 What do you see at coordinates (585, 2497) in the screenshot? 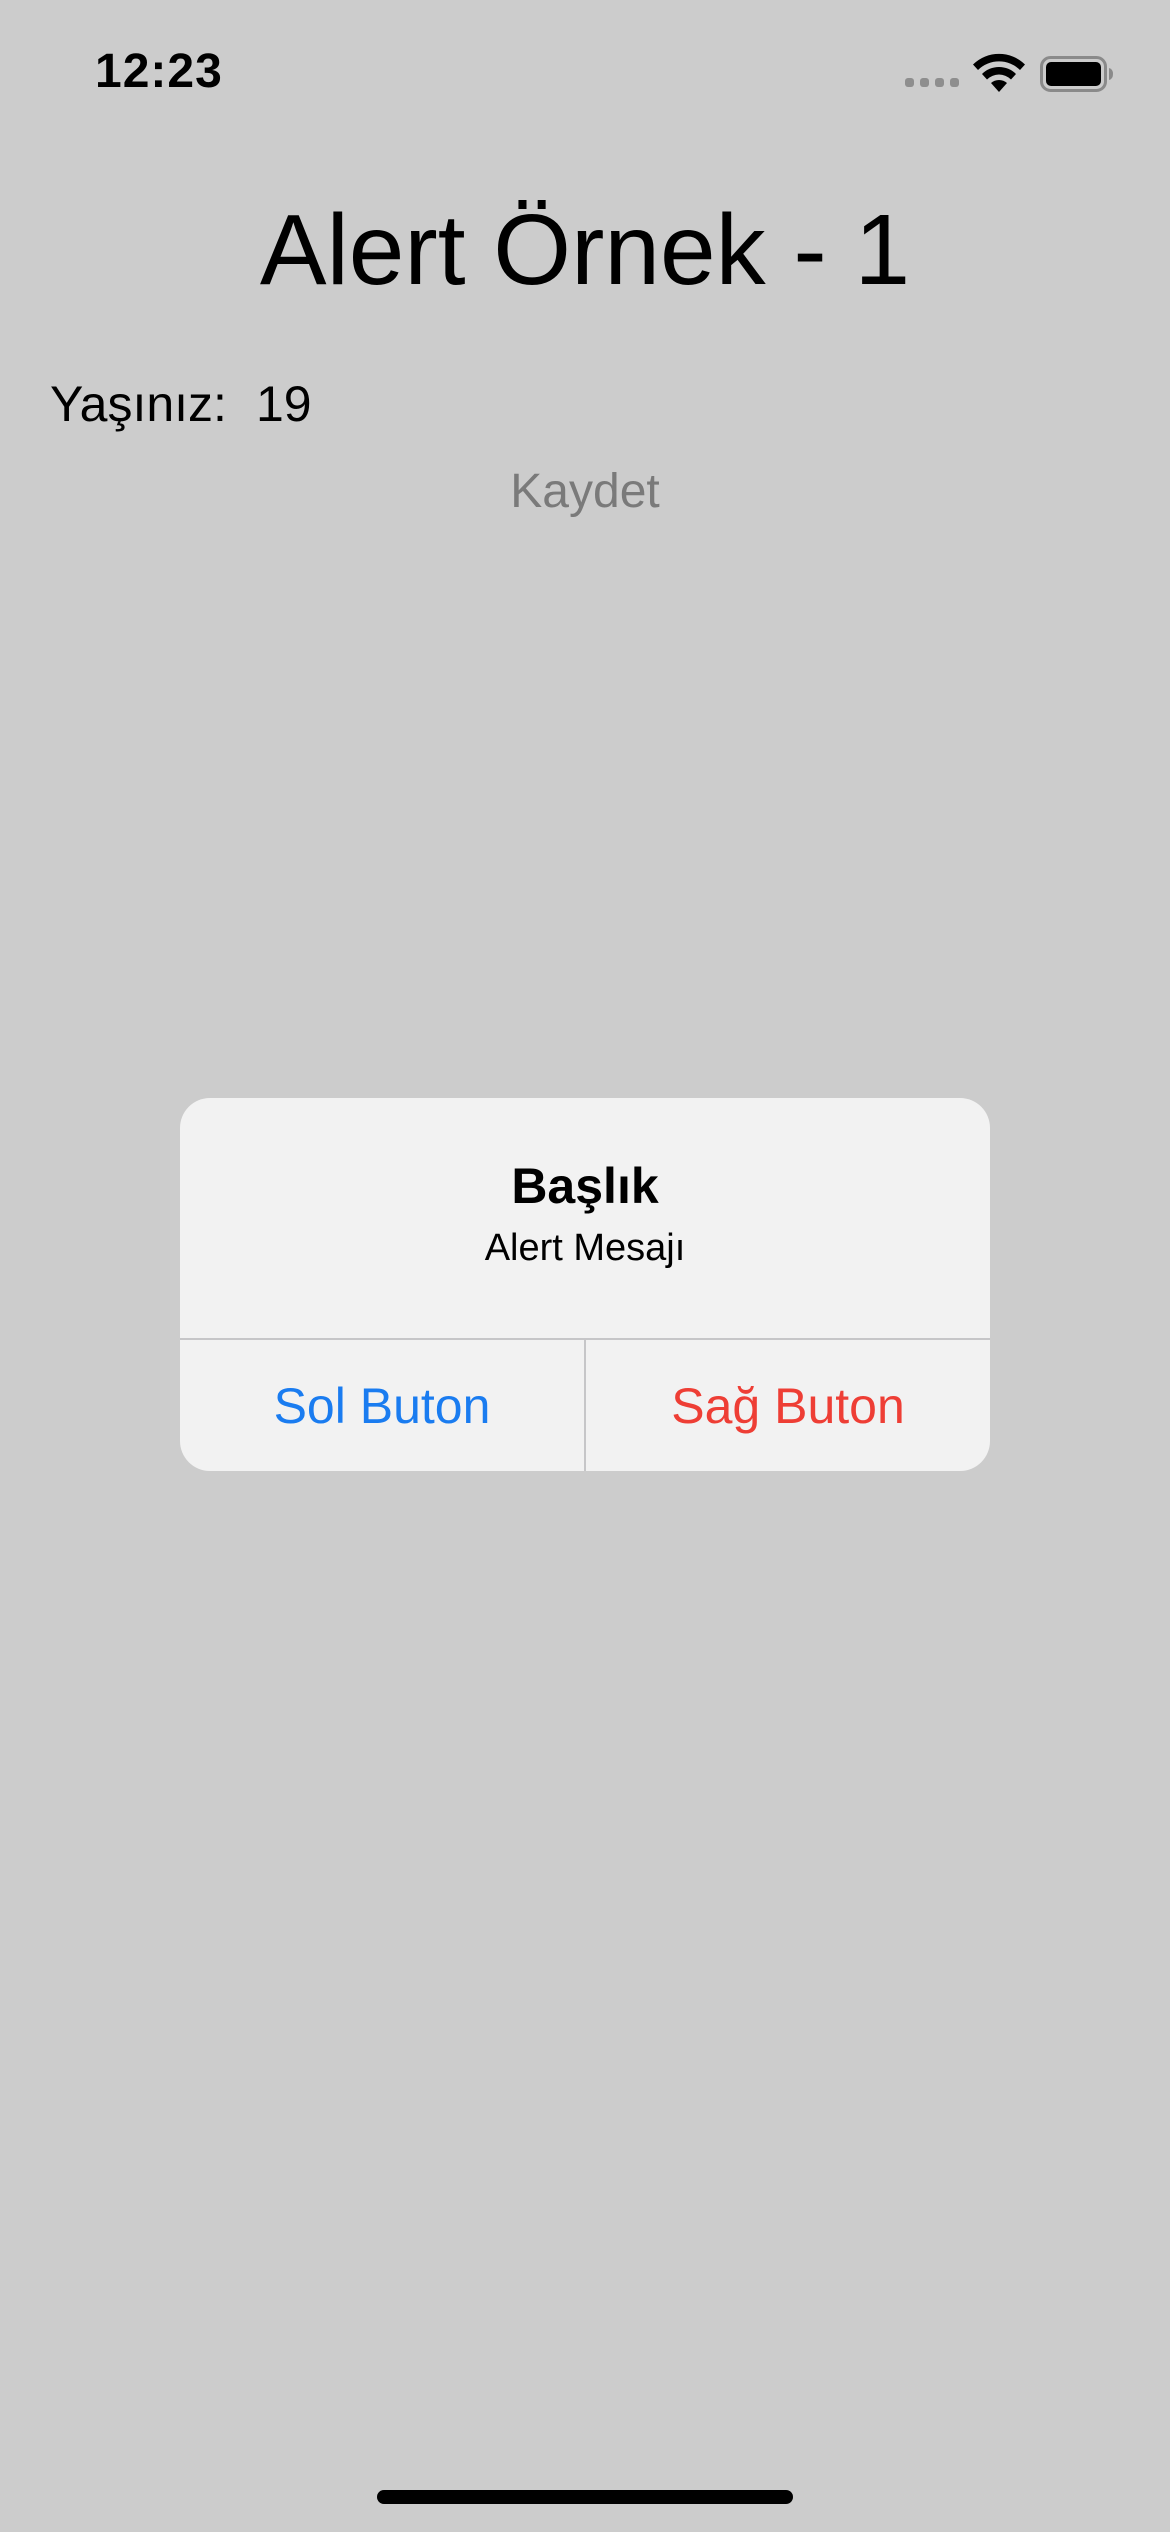
I see `home-indicator` at bounding box center [585, 2497].